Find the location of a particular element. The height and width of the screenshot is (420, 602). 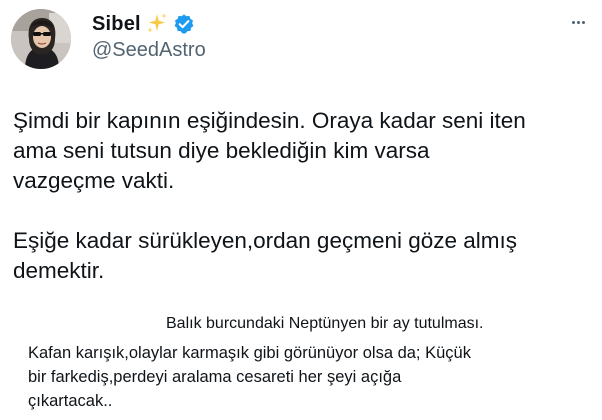

more-options-button is located at coordinates (578, 22).